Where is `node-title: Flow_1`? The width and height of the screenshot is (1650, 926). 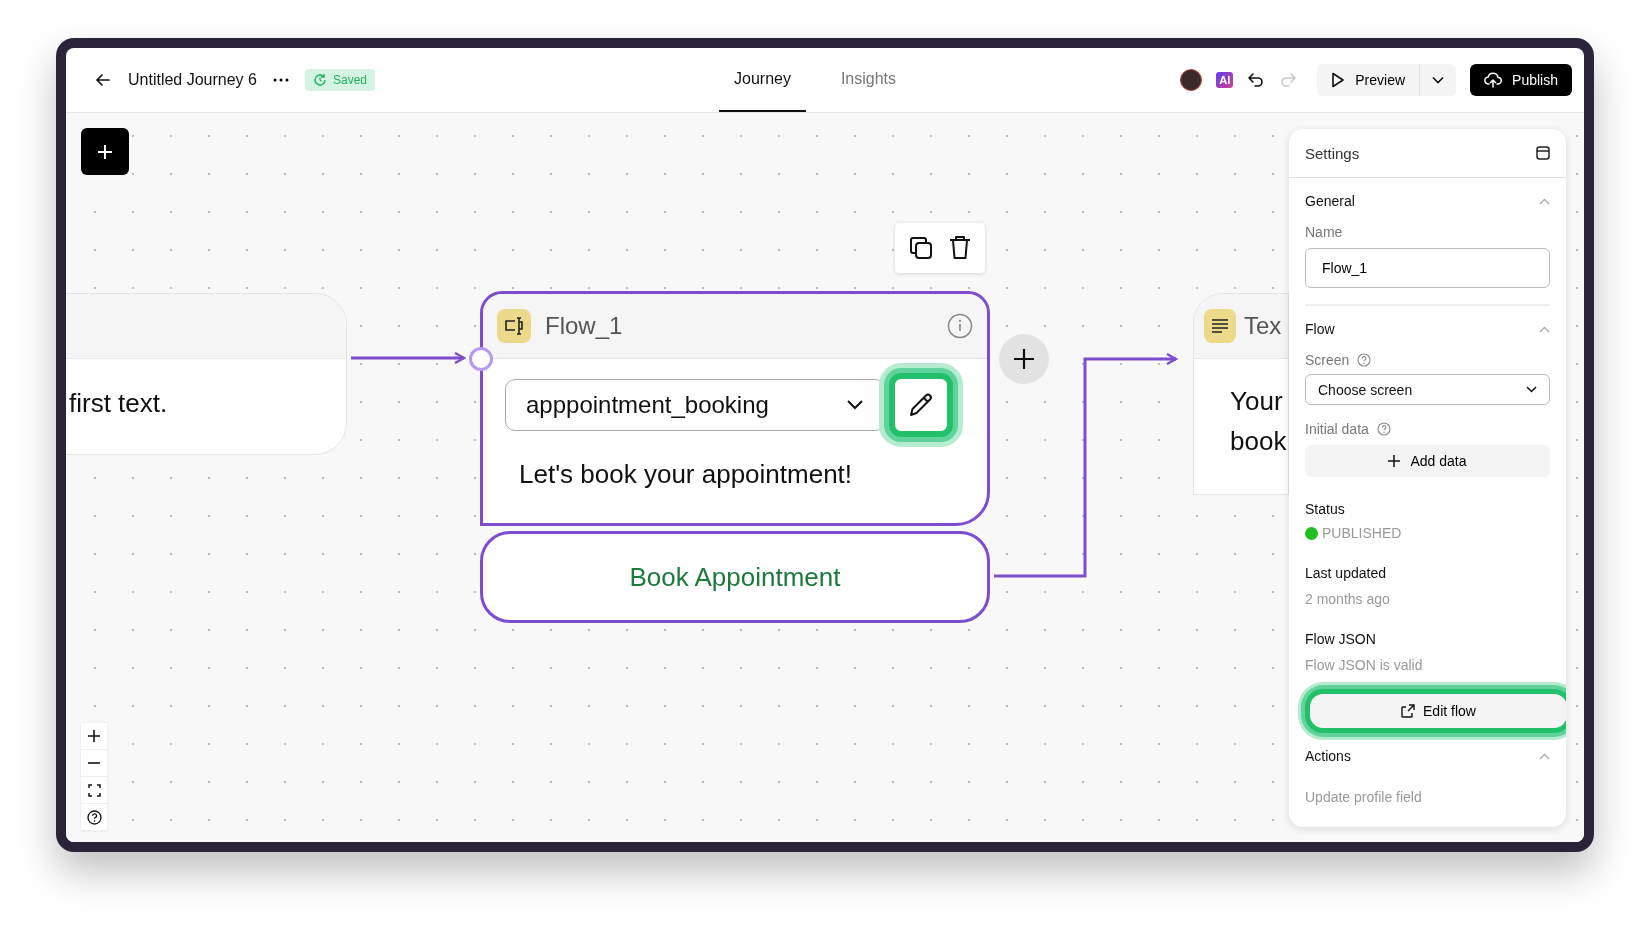 node-title: Flow_1 is located at coordinates (584, 326).